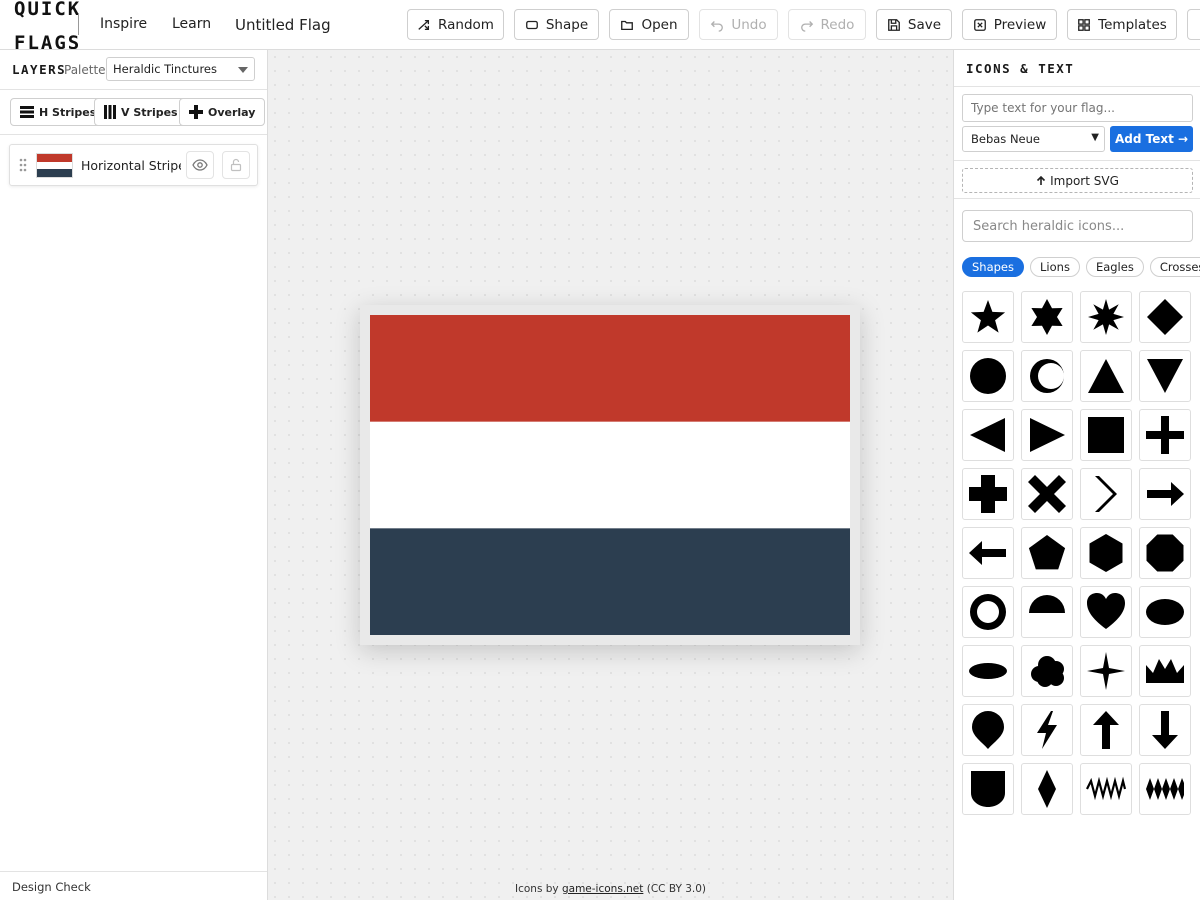 This screenshot has width=1200, height=900. Describe the element at coordinates (1151, 139) in the screenshot. I see `add-text-button: Add Text →` at that location.